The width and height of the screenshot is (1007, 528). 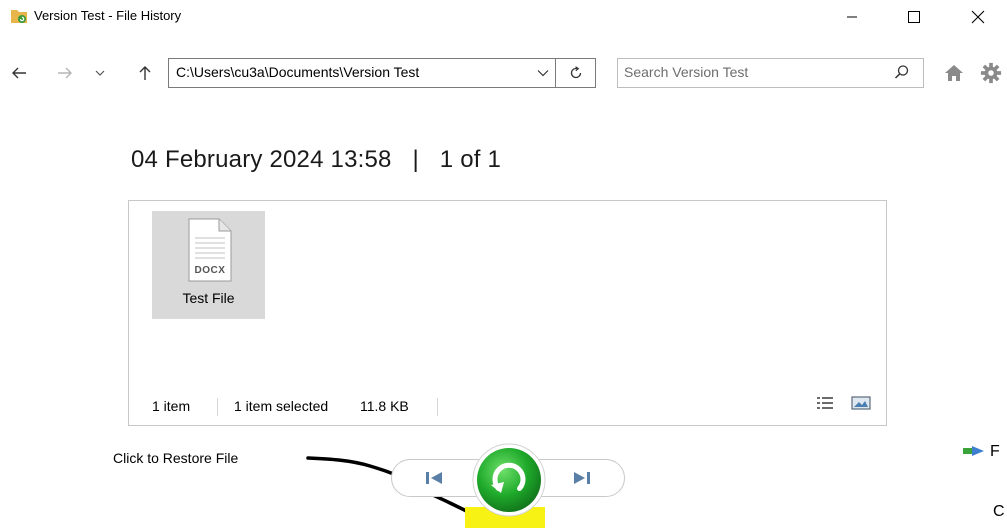 What do you see at coordinates (281, 406) in the screenshot?
I see `selection-status: 1 item selected` at bounding box center [281, 406].